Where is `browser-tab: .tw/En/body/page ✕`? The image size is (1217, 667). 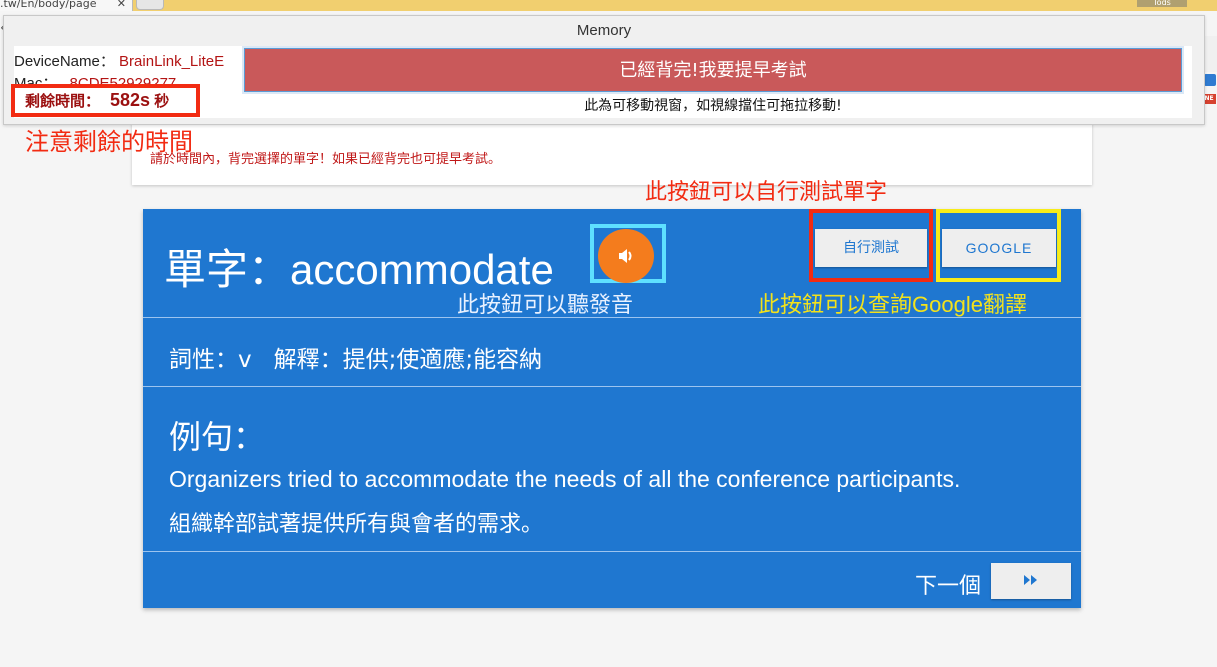
browser-tab: .tw/En/body/page ✕ is located at coordinates (66, 5).